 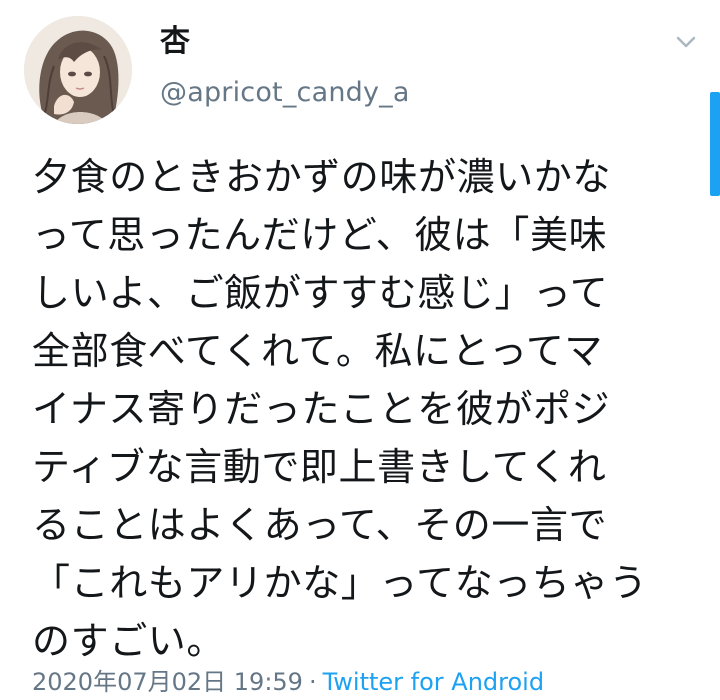 I want to click on tweet-meta: 2020年07月02日 19:59 · Twitter for Android, so click(x=288, y=682).